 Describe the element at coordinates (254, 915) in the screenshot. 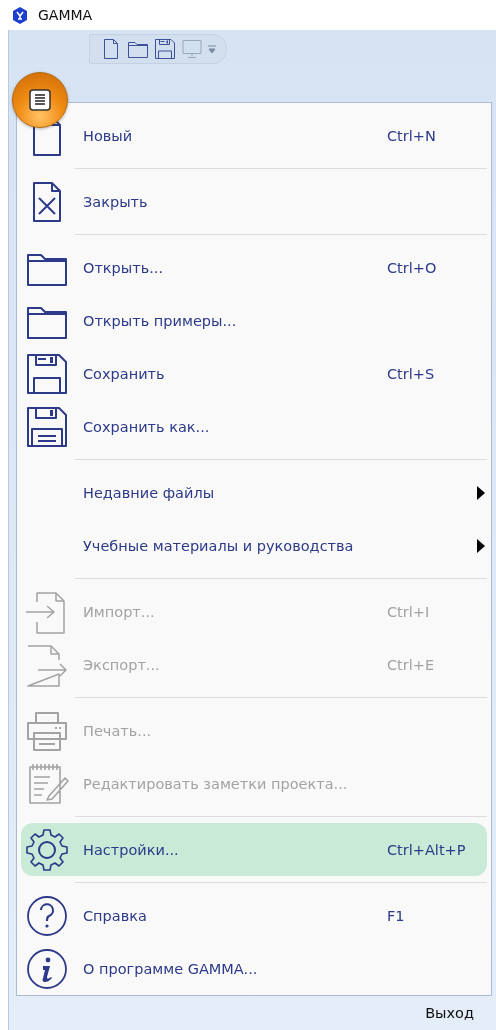

I see `menu-item: Справка F1` at that location.